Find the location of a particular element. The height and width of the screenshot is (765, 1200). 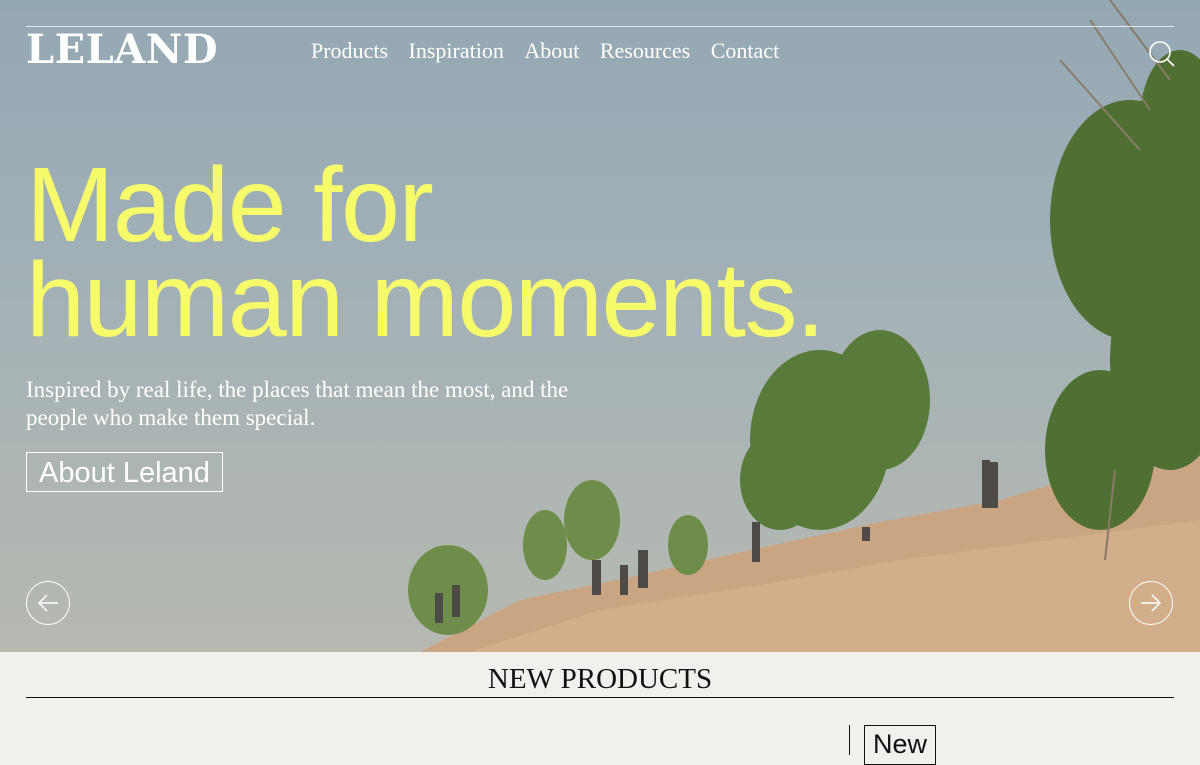

new-products-title: NEW PRODUCTS is located at coordinates (600, 679).